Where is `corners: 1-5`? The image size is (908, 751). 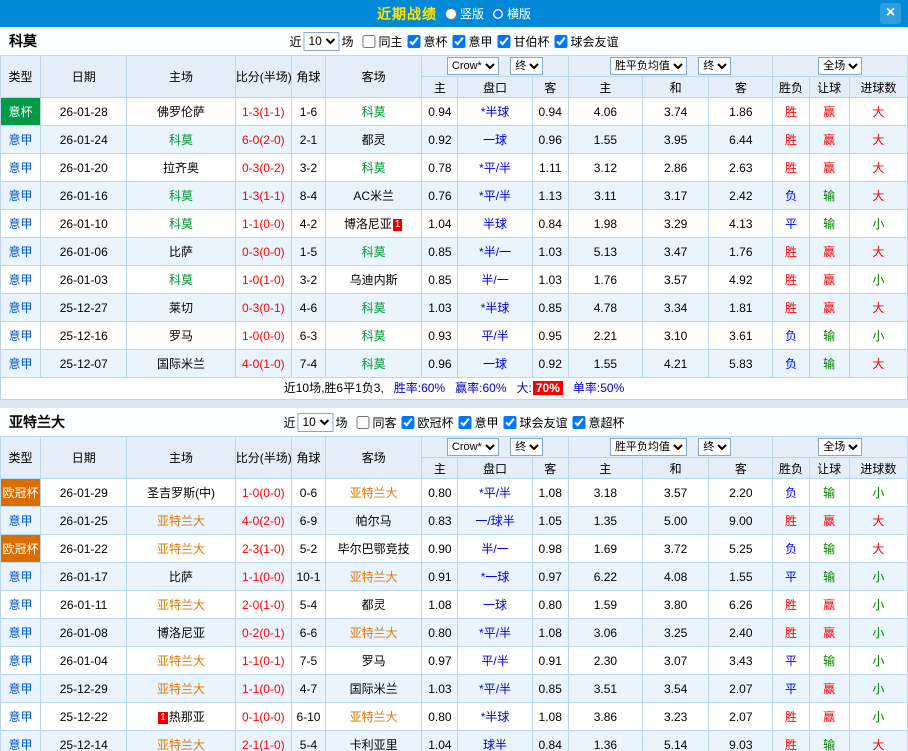
corners: 1-5 is located at coordinates (308, 251).